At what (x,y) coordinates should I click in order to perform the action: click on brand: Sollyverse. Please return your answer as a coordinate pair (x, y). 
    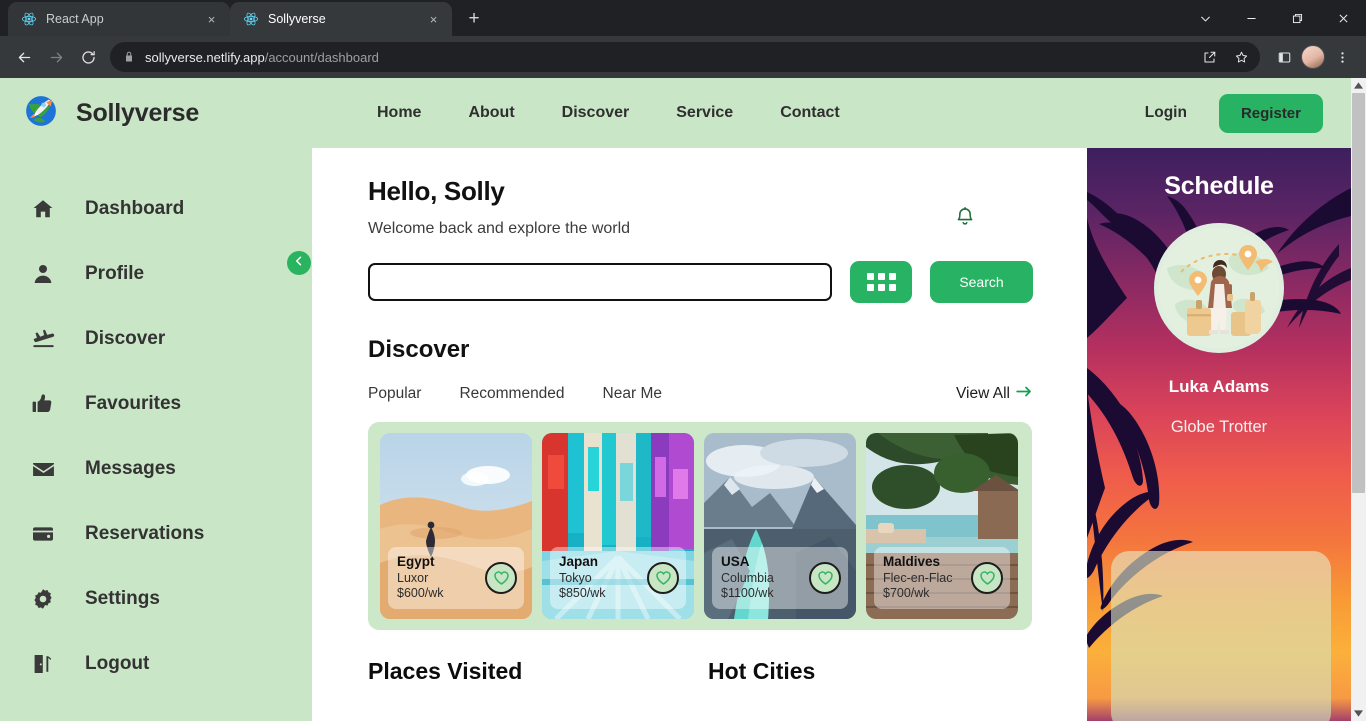
    Looking at the image, I should click on (156, 113).